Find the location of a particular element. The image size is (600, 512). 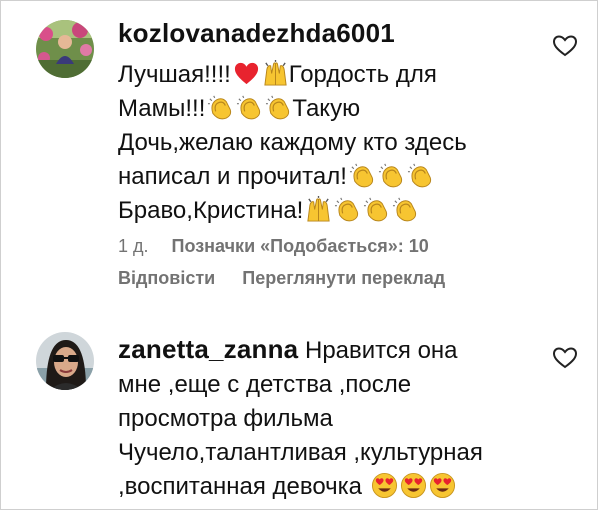

reply-button: Відповісти is located at coordinates (166, 278).